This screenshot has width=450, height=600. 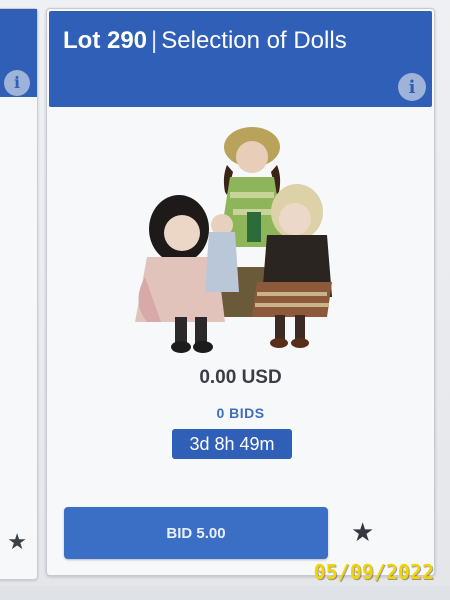 I want to click on photo-date-stamp: 05/09/2022, so click(x=373, y=572).